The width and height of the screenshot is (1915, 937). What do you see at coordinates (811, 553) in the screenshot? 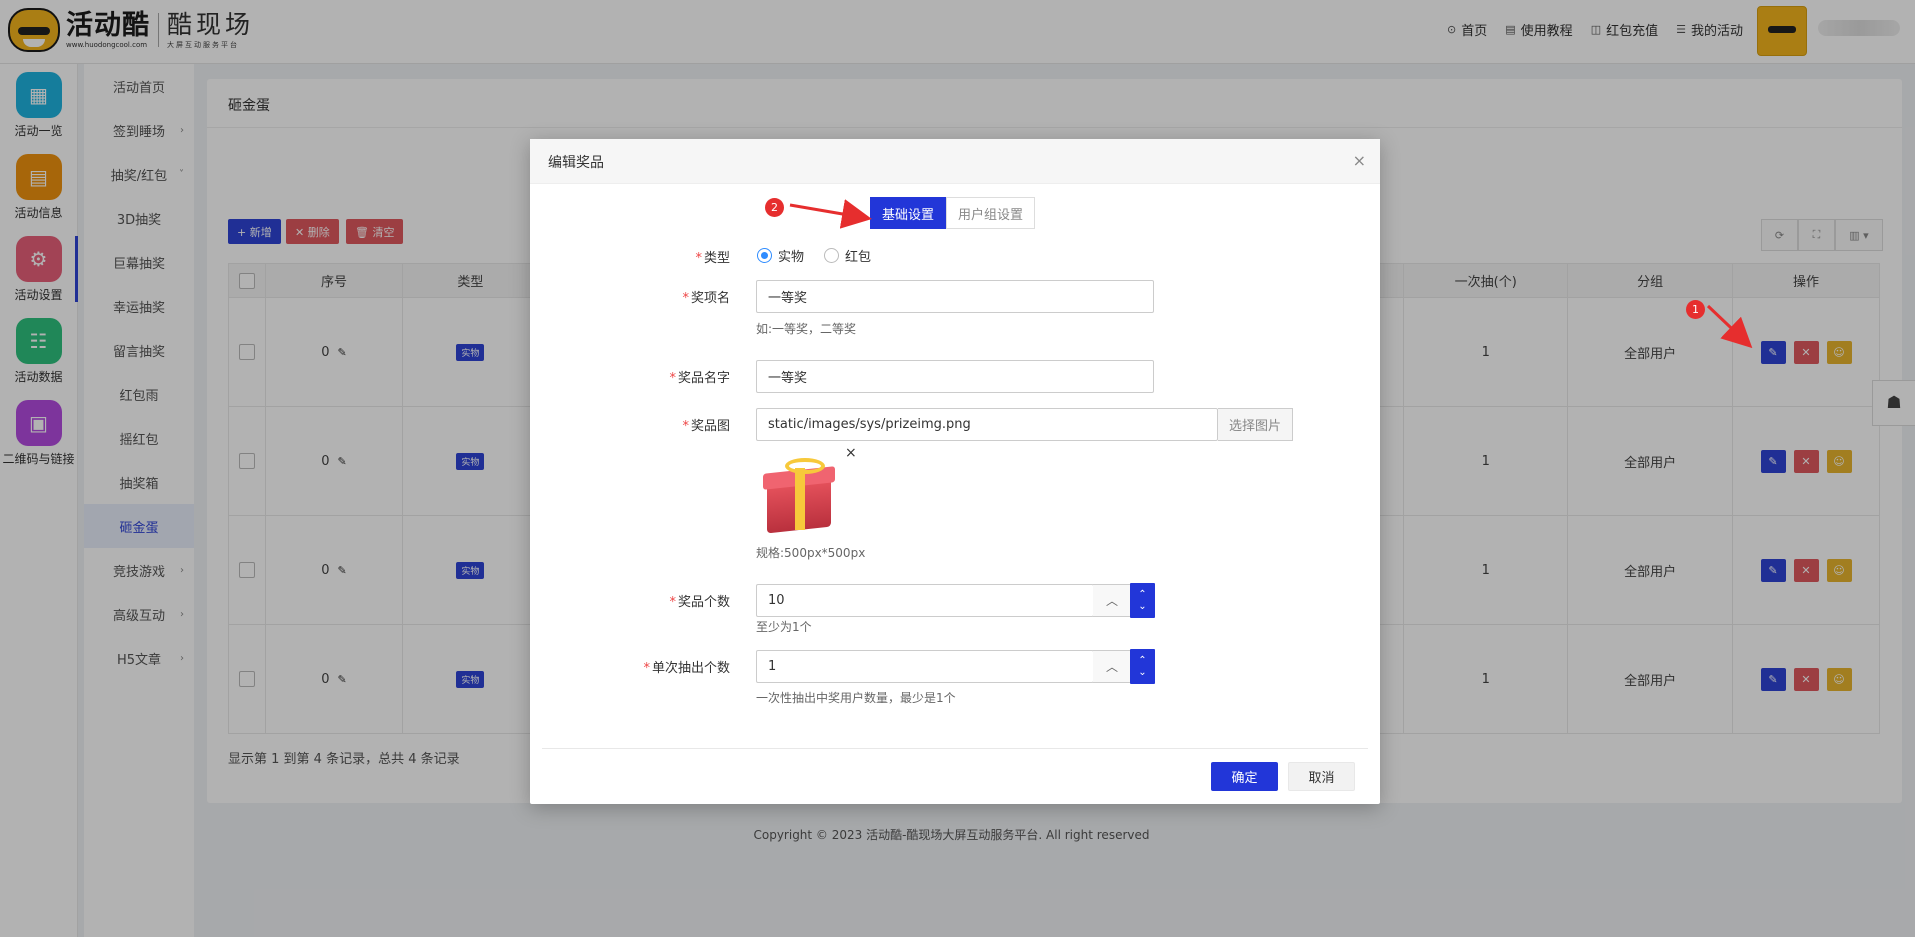
I see `prize-image-hint: 规格:500px*500px` at bounding box center [811, 553].